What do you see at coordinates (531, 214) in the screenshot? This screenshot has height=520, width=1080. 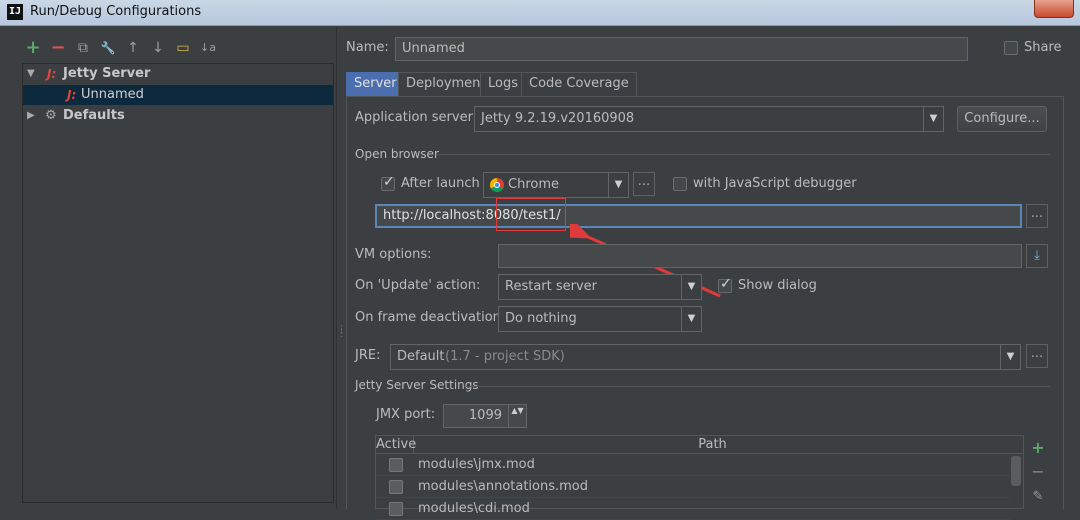 I see `annotation-highlight-box` at bounding box center [531, 214].